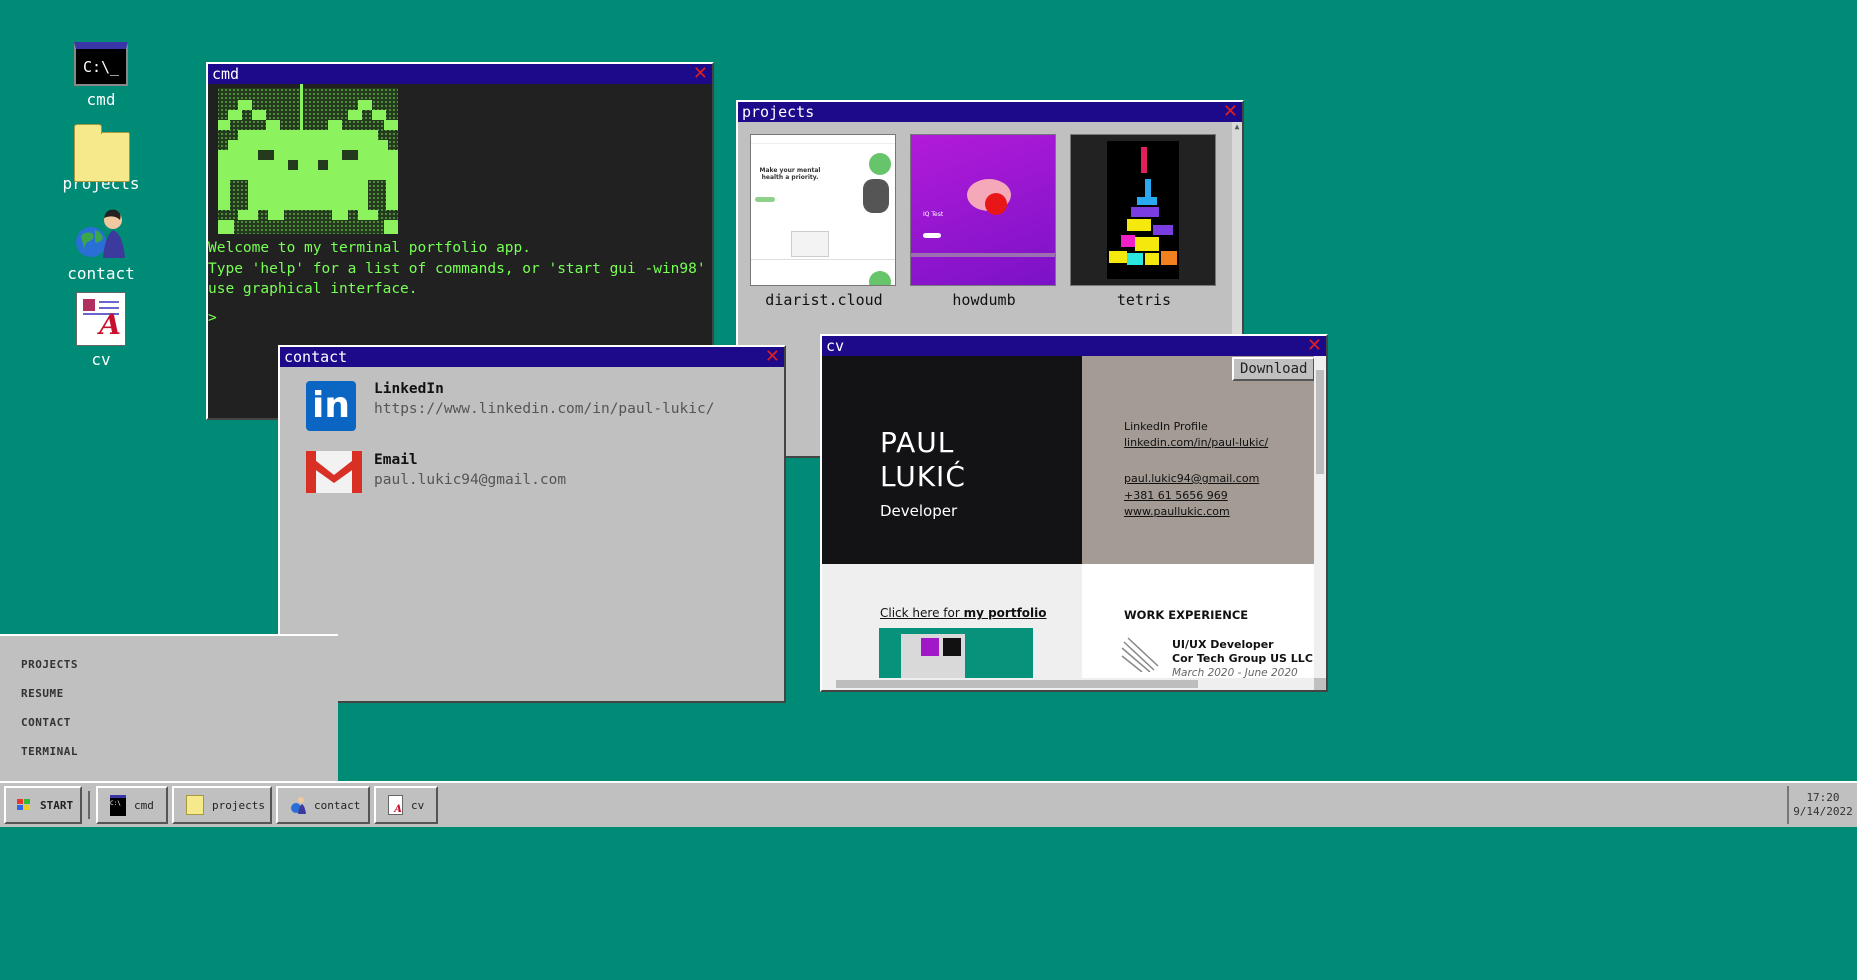 Image resolution: width=1857 pixels, height=980 pixels. Describe the element at coordinates (984, 300) in the screenshot. I see `project-label: howdumb` at that location.